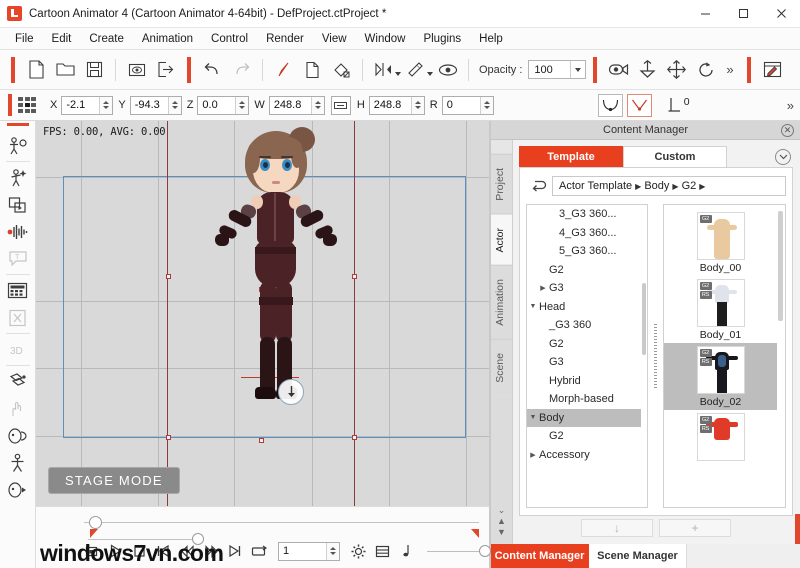  What do you see at coordinates (106, 105) in the screenshot?
I see `x-spinner` at bounding box center [106, 105].